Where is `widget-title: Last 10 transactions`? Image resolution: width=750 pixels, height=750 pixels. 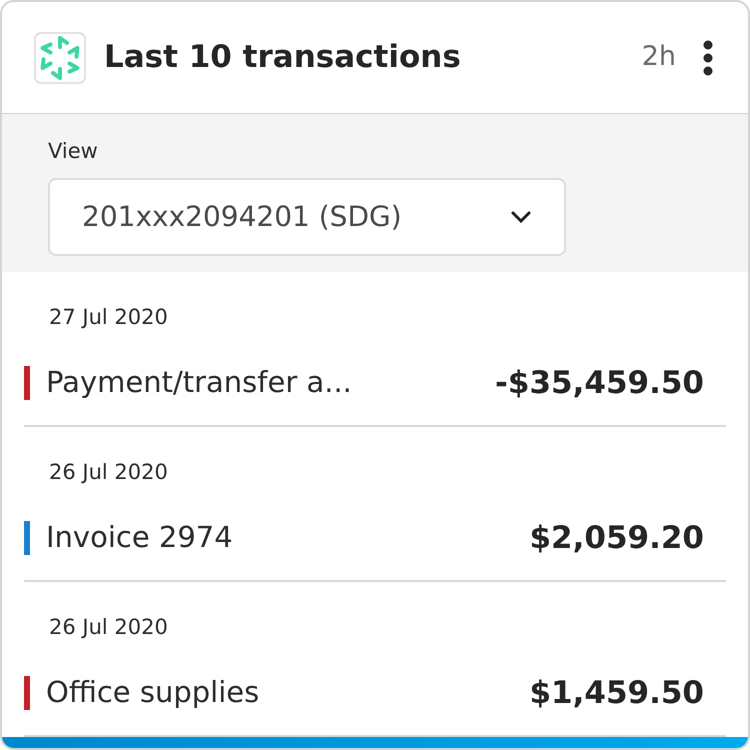 widget-title: Last 10 transactions is located at coordinates (282, 58).